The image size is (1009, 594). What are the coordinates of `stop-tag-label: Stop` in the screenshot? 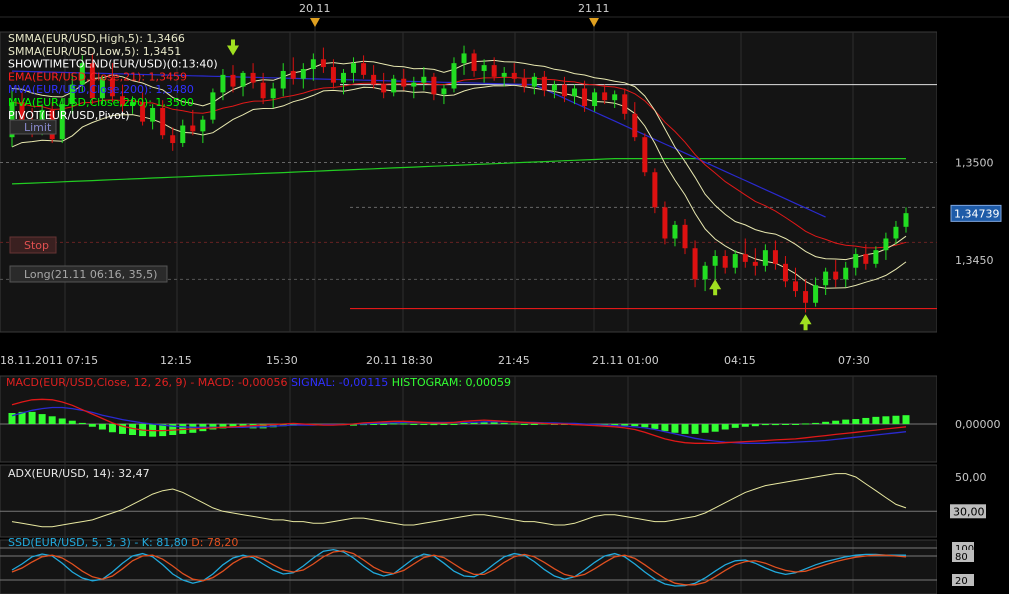 It's located at (36, 245).